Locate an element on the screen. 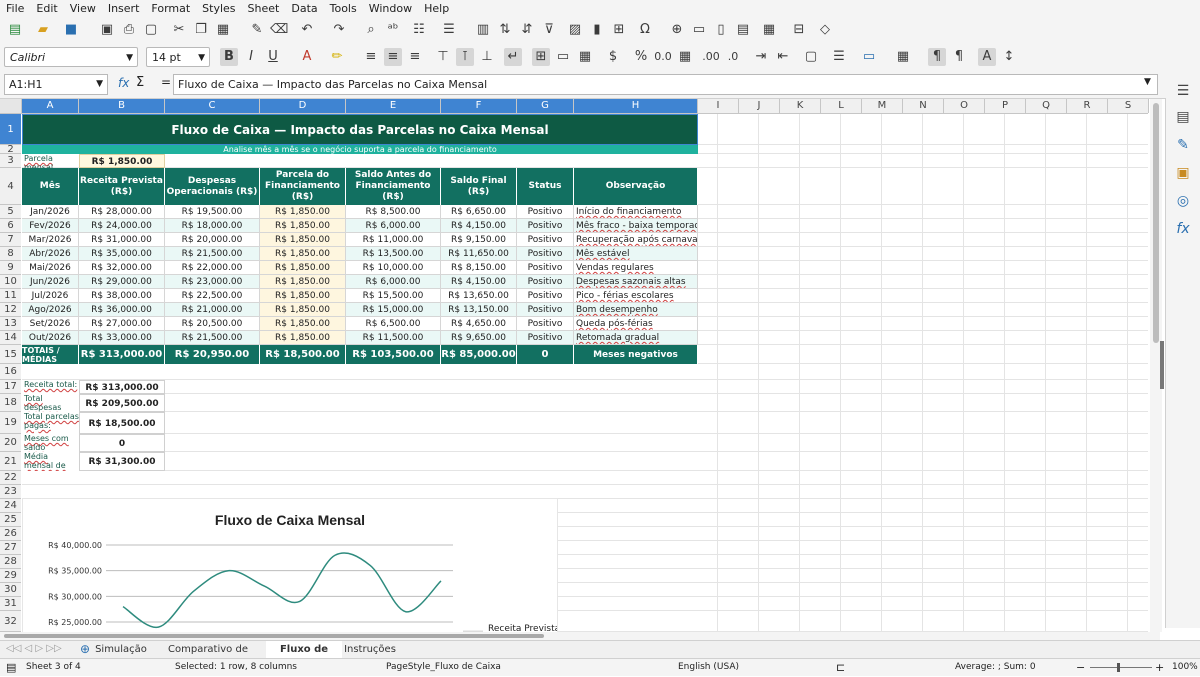 This screenshot has width=1200, height=677. date-format-icon: ▦ is located at coordinates (685, 57).